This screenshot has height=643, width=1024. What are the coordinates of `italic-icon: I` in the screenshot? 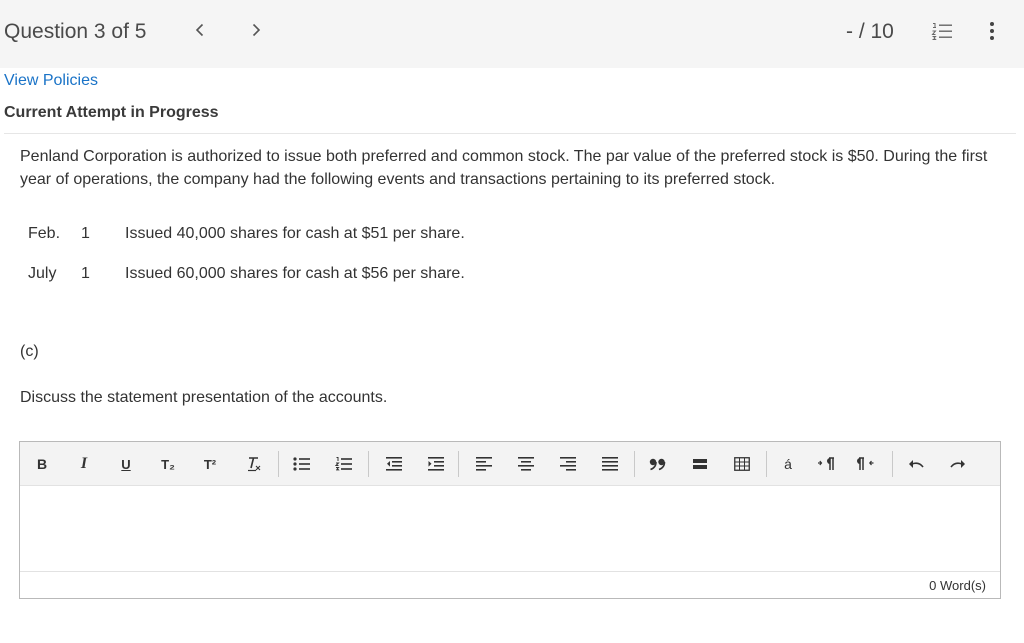 It's located at (84, 463).